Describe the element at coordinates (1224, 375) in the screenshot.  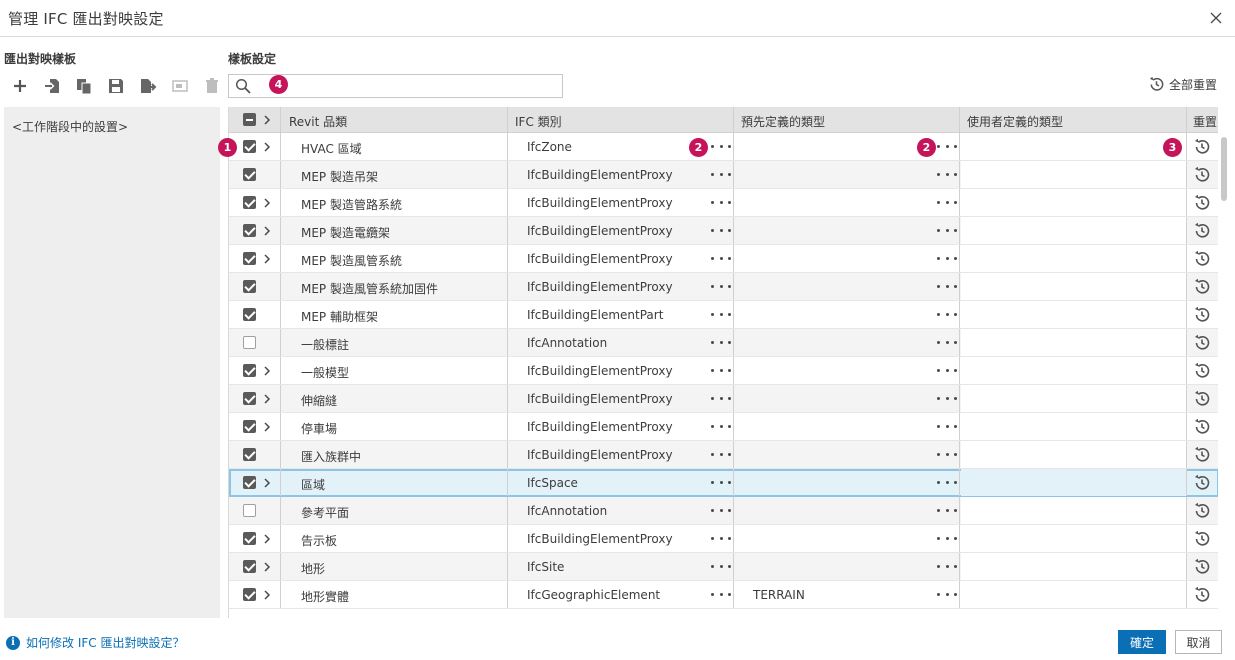
I see `table-scrollbar` at that location.